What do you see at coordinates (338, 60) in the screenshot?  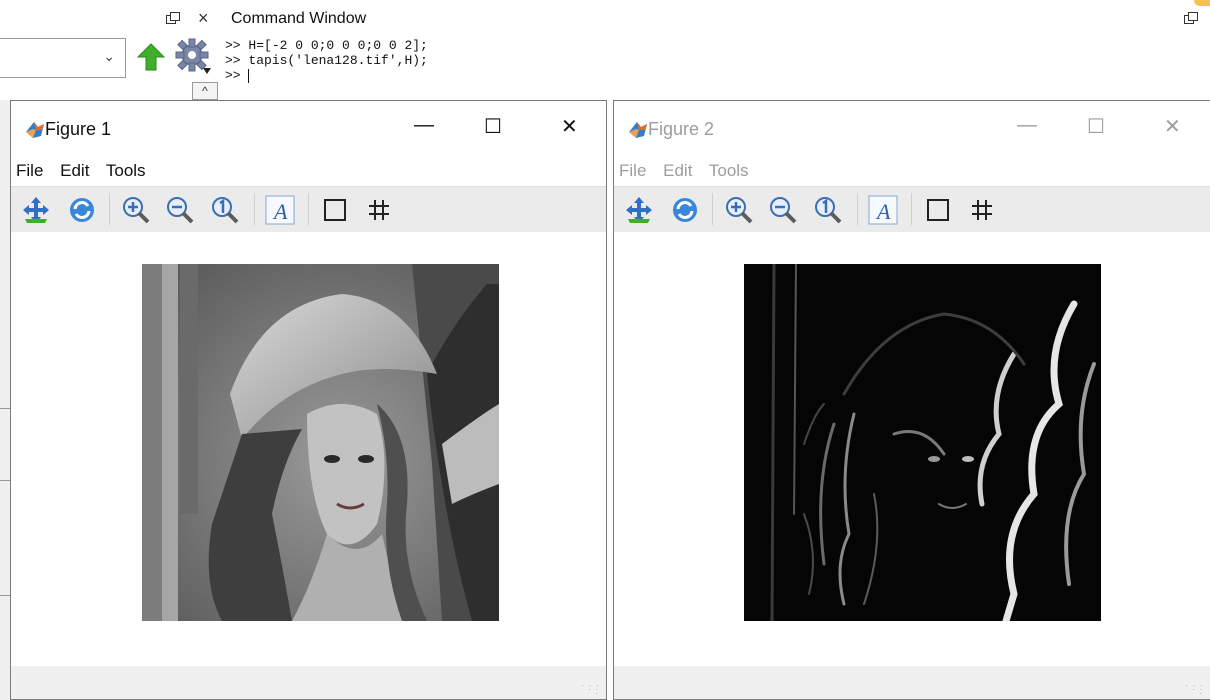 I see `command-line-2: tapis('lena128.tif',H);` at bounding box center [338, 60].